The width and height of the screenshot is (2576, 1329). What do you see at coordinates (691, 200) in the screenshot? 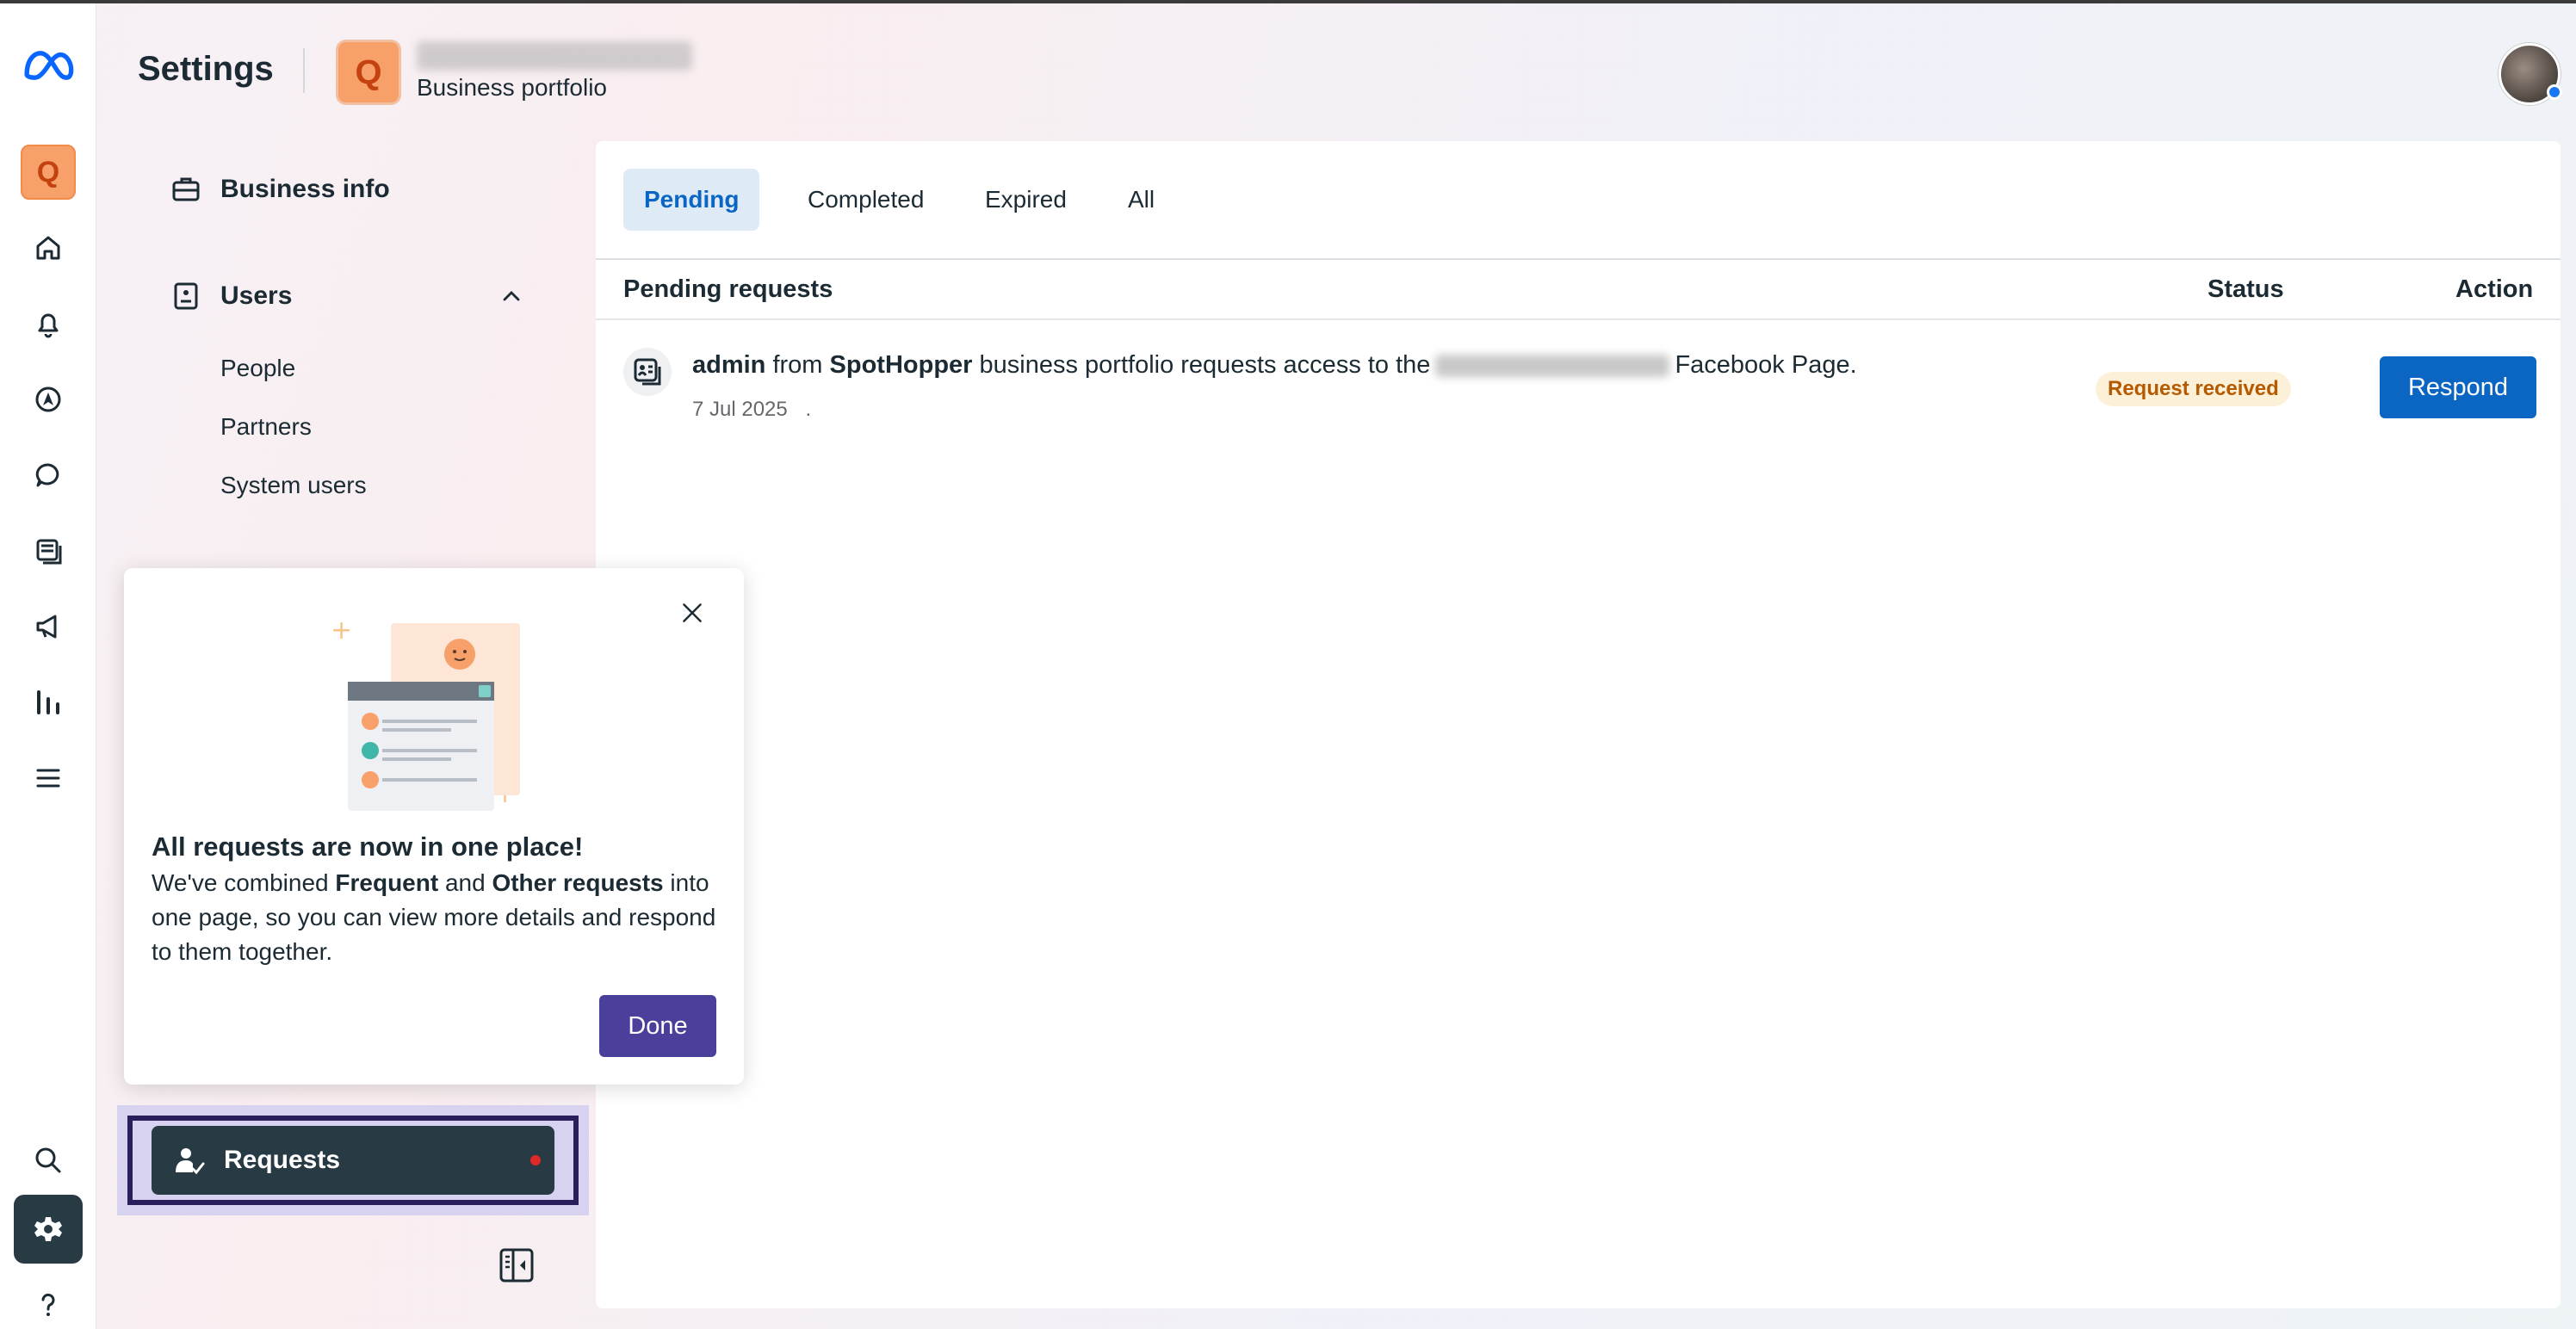
I see `tab-pending: Pending` at bounding box center [691, 200].